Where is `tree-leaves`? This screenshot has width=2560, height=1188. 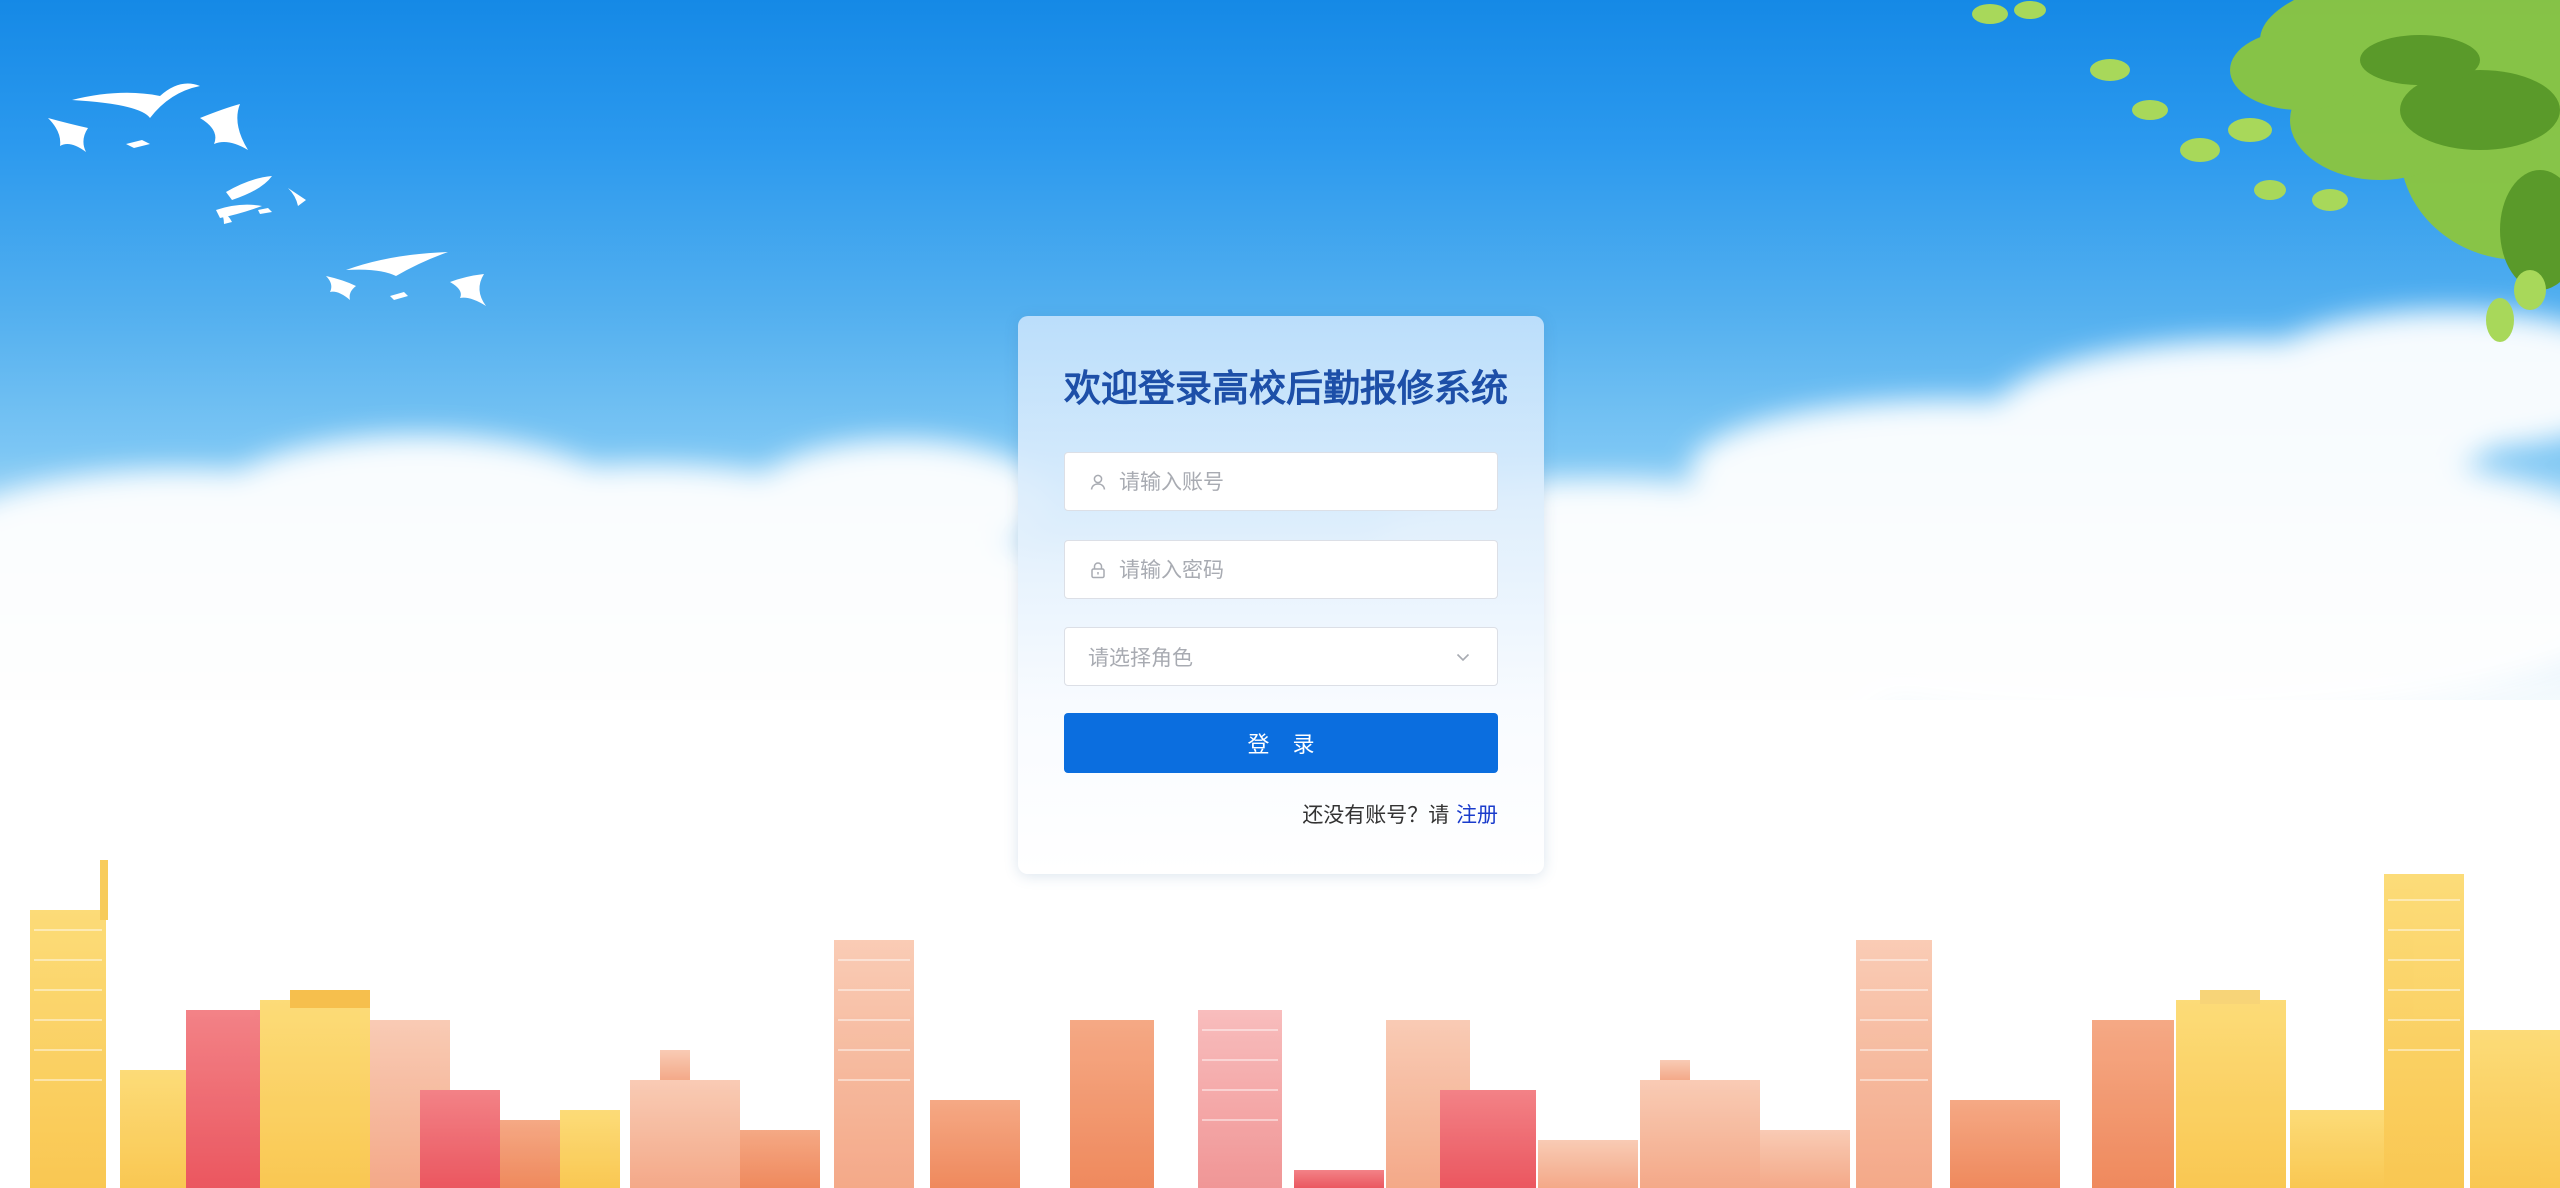 tree-leaves is located at coordinates (2266, 171).